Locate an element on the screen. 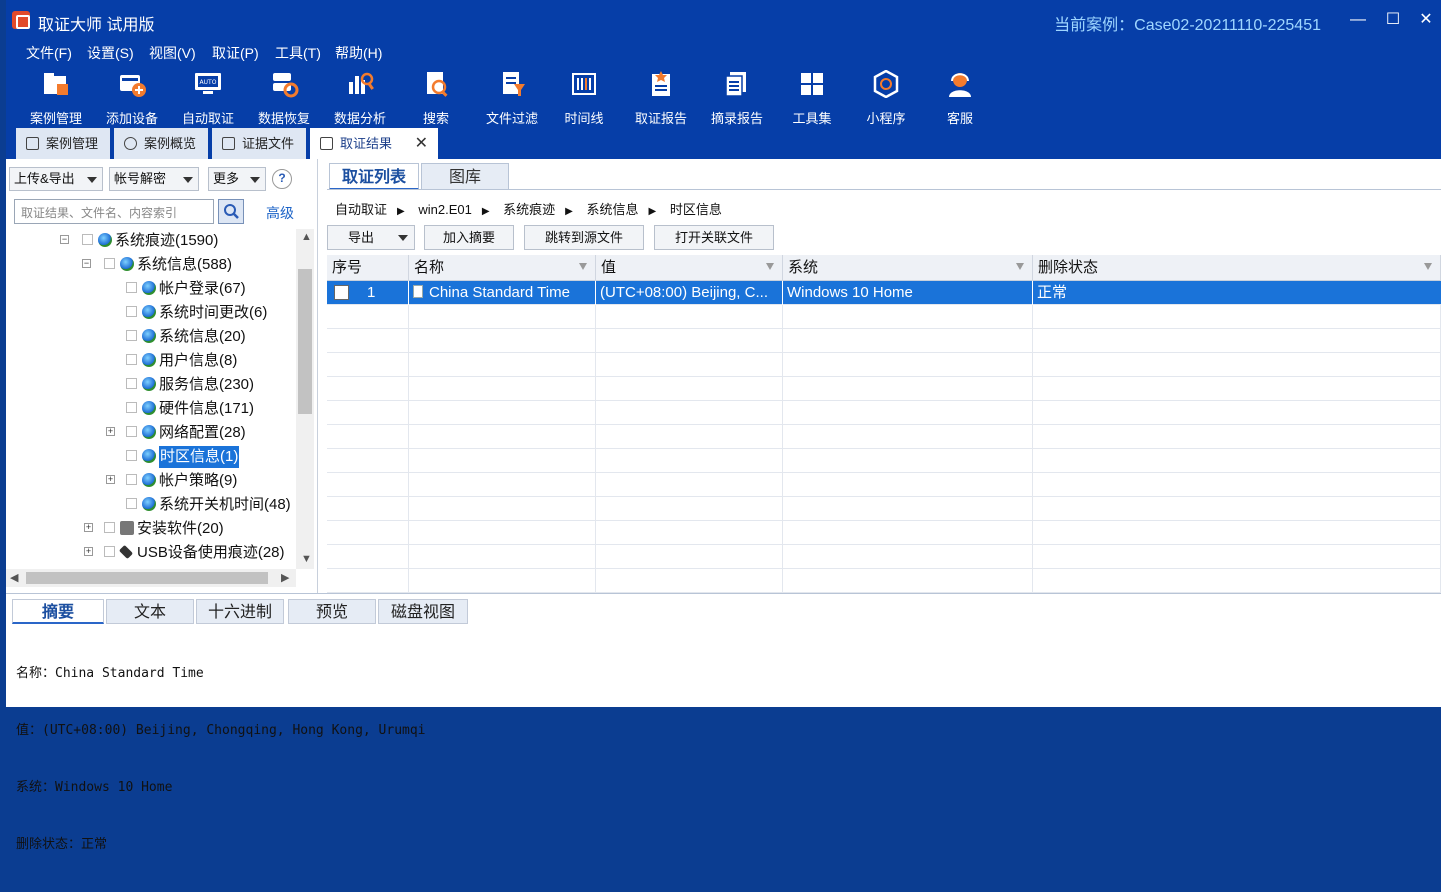  toolbar-timeline: 时间线 is located at coordinates (584, 98).